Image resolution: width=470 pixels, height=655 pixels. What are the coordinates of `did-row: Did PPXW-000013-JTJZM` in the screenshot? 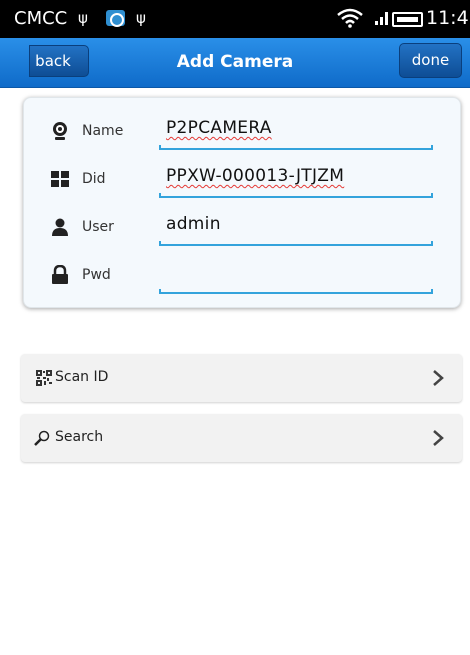 It's located at (243, 179).